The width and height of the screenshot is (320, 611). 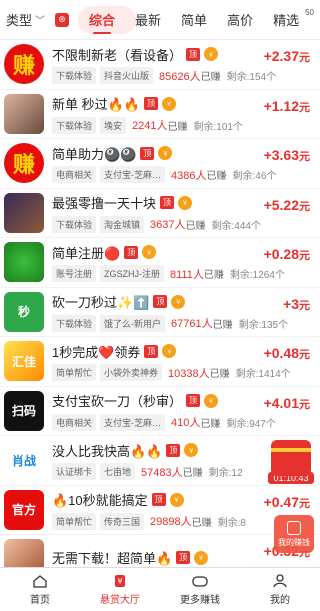 I want to click on task-row: 最强零撸一天十块顶 ￥ 下载体验 淘金城镇 3637人 已赚 剩余:444个 +5.22元, so click(x=160, y=213).